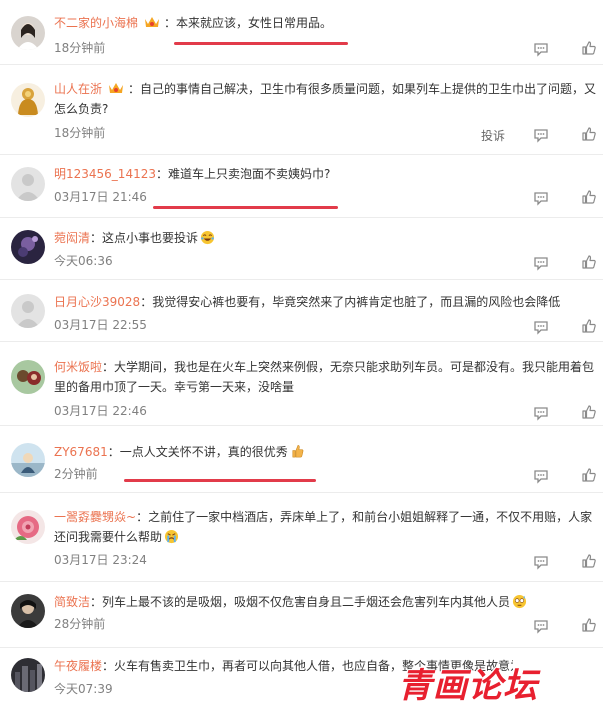 Image resolution: width=603 pixels, height=708 pixels. Describe the element at coordinates (171, 536) in the screenshot. I see `sob-emoji` at that location.